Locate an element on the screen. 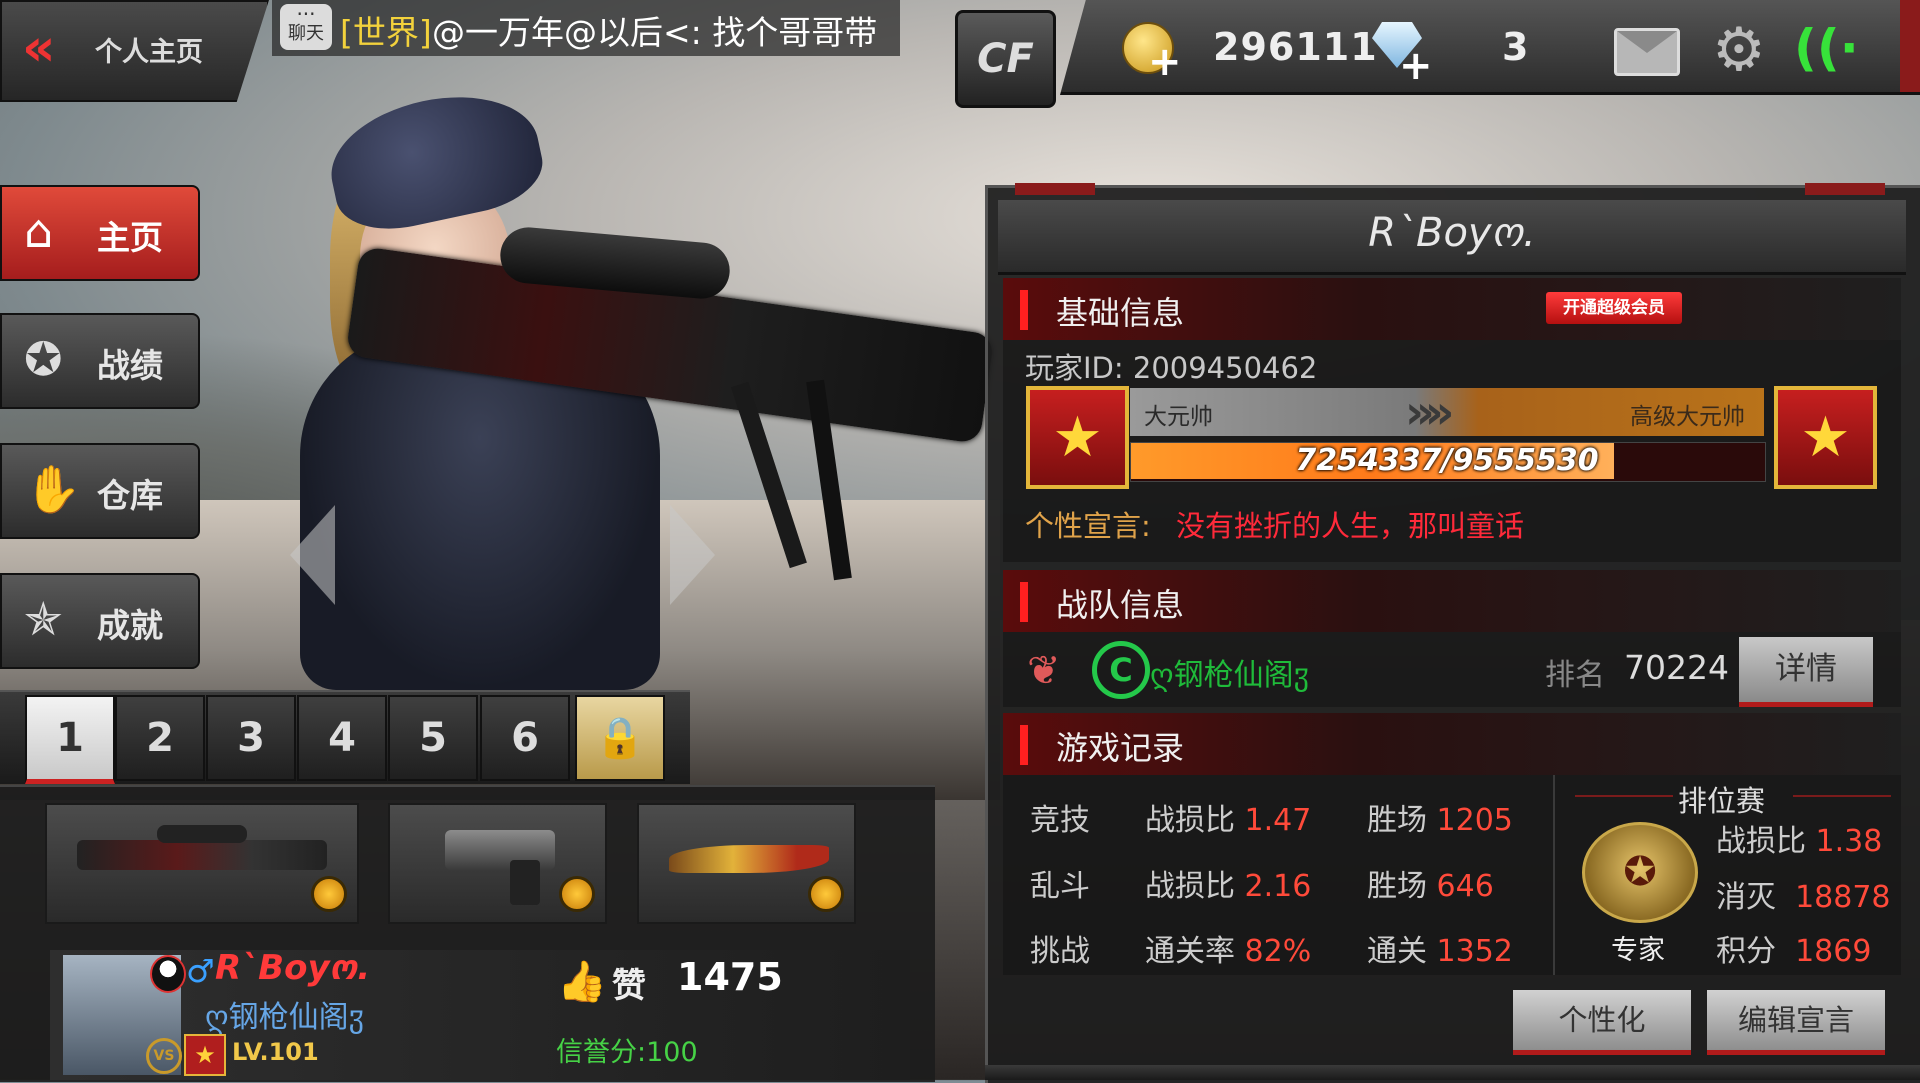  record-stat: 通关 1352 is located at coordinates (1440, 948).